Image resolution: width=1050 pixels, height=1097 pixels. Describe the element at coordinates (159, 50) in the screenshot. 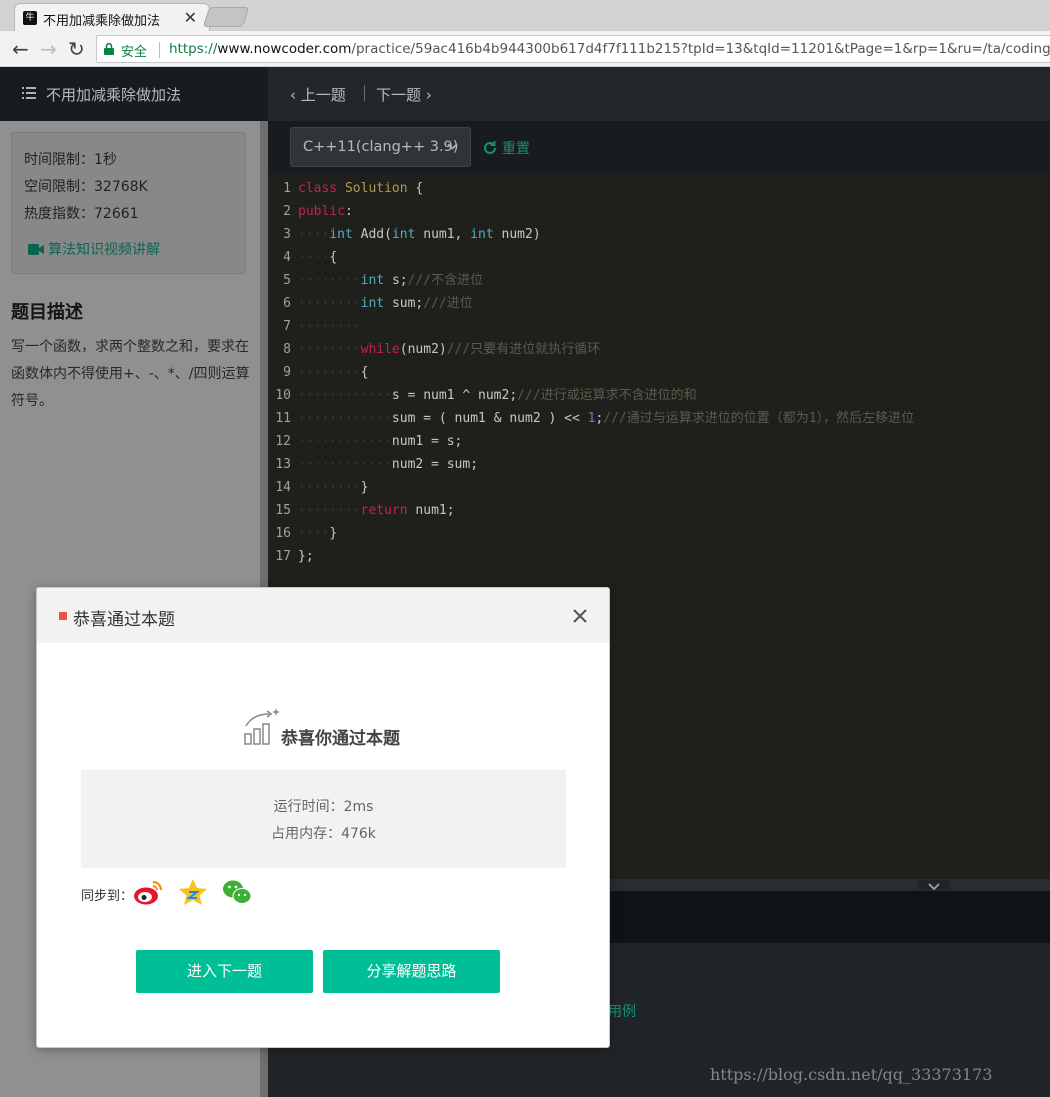

I see `omnibox-separator` at that location.